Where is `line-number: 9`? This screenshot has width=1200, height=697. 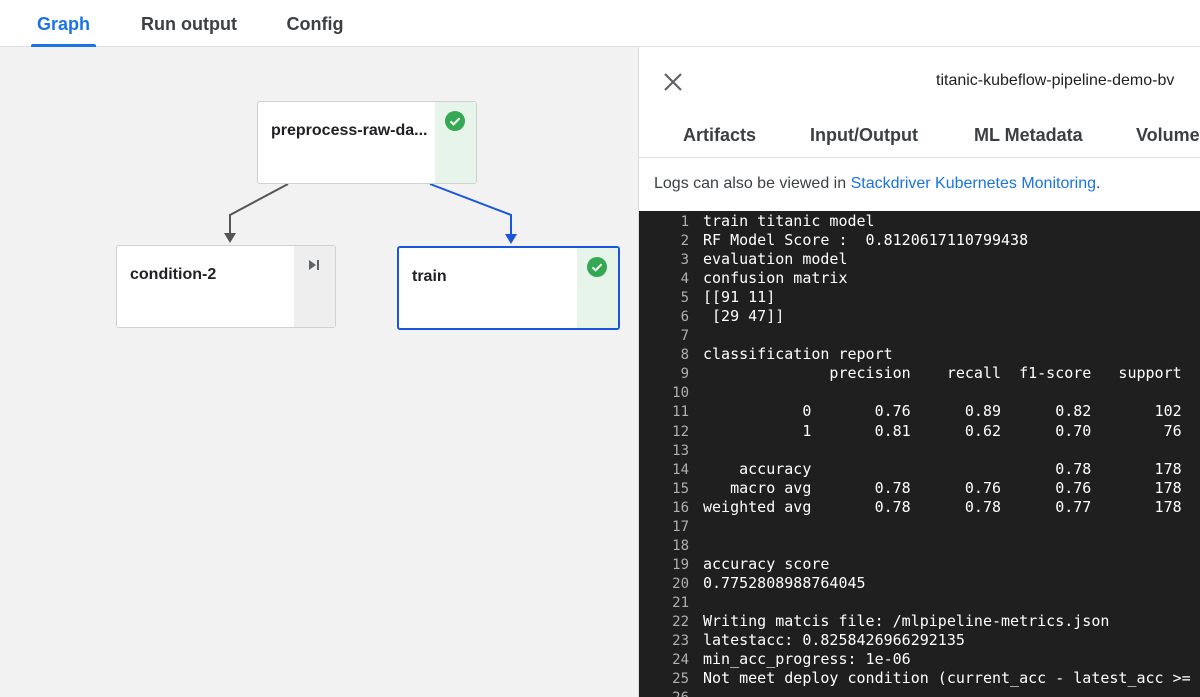
line-number: 9 is located at coordinates (684, 374).